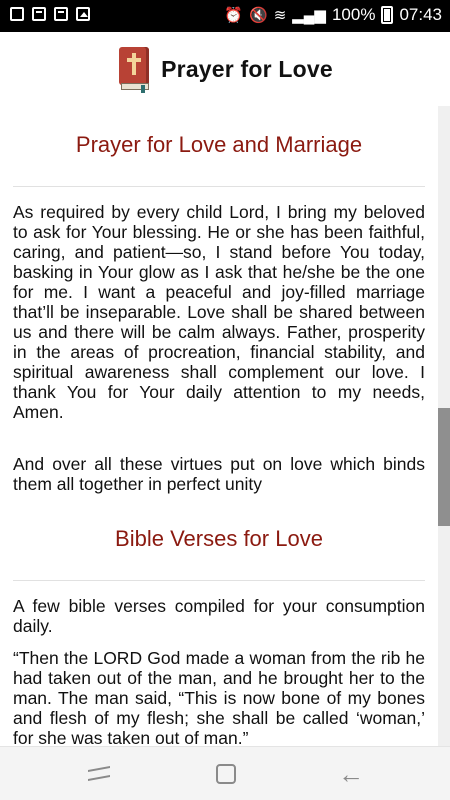  I want to click on image-icon, so click(83, 14).